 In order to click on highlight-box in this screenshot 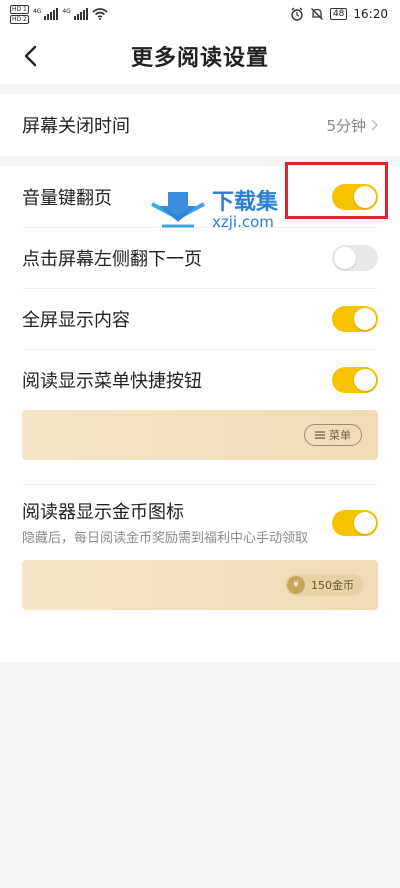, I will do `click(336, 190)`.